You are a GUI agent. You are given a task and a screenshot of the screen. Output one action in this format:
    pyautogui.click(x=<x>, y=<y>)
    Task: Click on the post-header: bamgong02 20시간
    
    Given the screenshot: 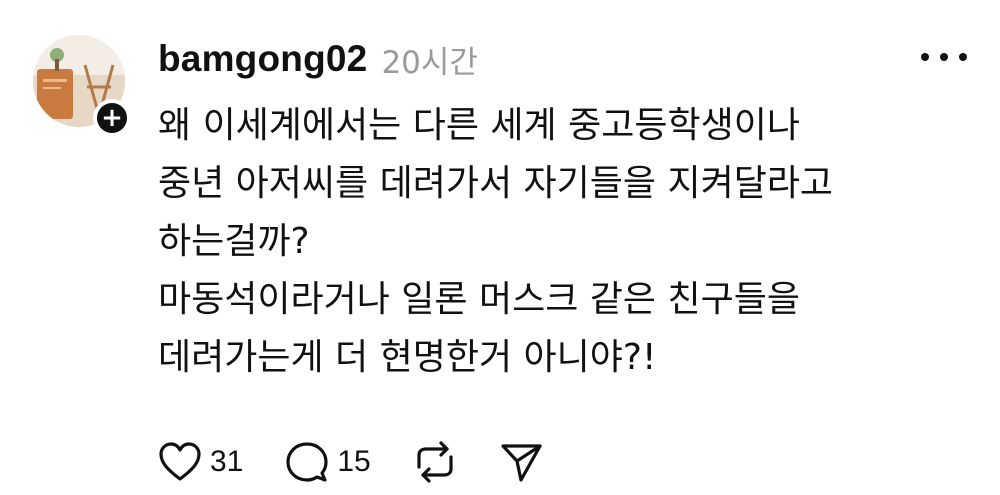 What is the action you would take?
    pyautogui.click(x=318, y=59)
    